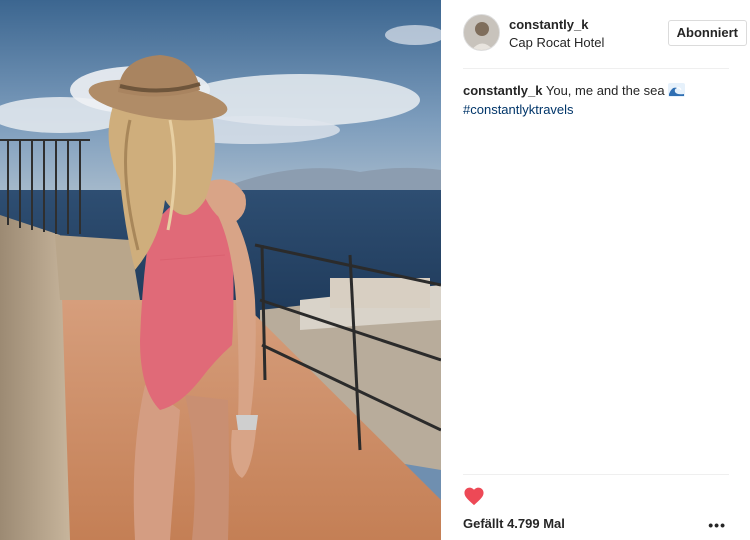 This screenshot has height=540, width=750. Describe the element at coordinates (556, 42) in the screenshot. I see `header-location: Cap Rocat Hotel` at that location.